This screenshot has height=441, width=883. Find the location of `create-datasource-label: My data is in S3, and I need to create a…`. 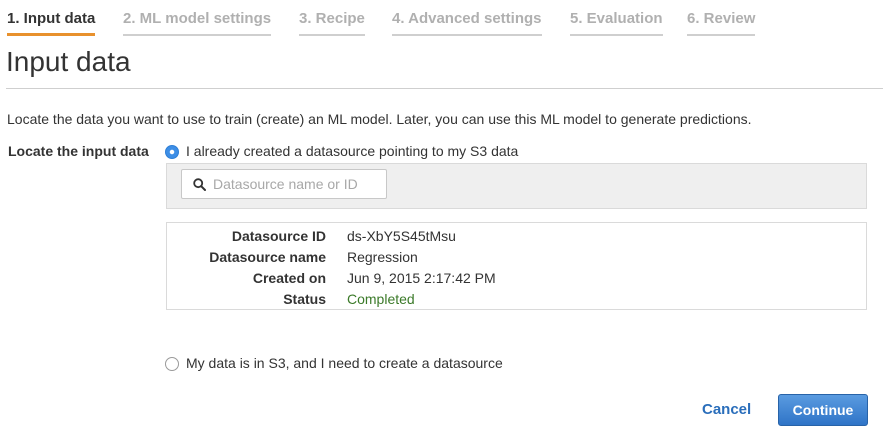

create-datasource-label: My data is in S3, and I need to create a… is located at coordinates (344, 363).